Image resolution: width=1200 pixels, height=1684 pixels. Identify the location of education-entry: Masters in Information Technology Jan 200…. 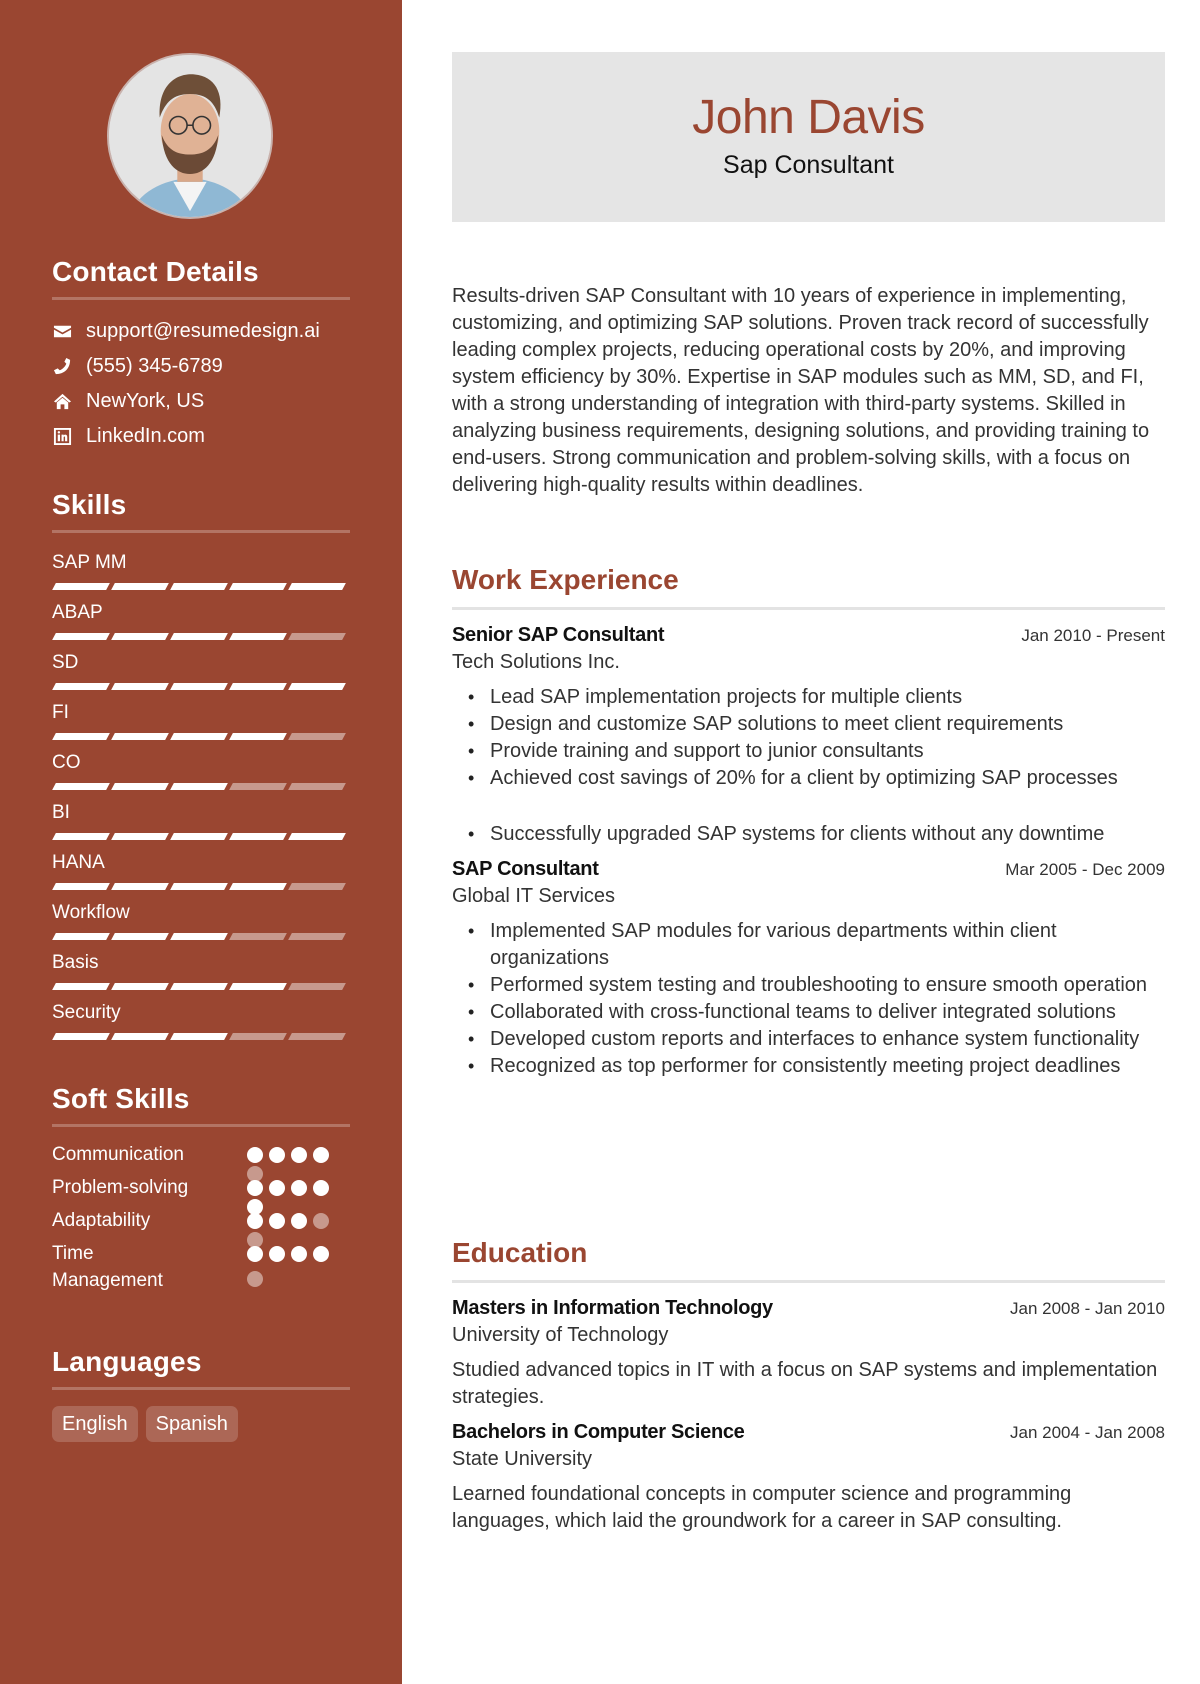
(808, 1353).